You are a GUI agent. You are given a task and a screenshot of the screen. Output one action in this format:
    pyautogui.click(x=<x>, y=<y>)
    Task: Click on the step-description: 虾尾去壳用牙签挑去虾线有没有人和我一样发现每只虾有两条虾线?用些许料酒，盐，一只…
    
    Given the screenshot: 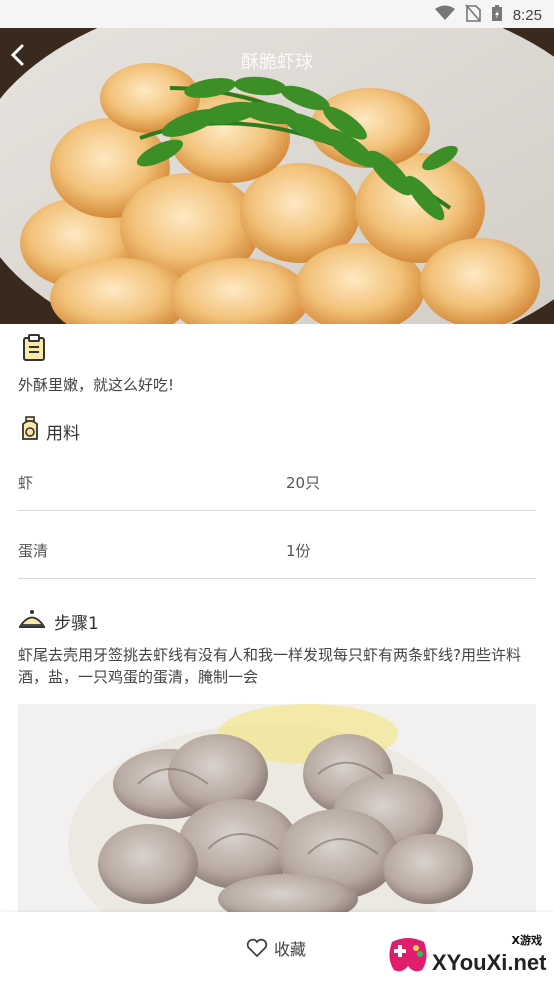 What is the action you would take?
    pyautogui.click(x=269, y=666)
    